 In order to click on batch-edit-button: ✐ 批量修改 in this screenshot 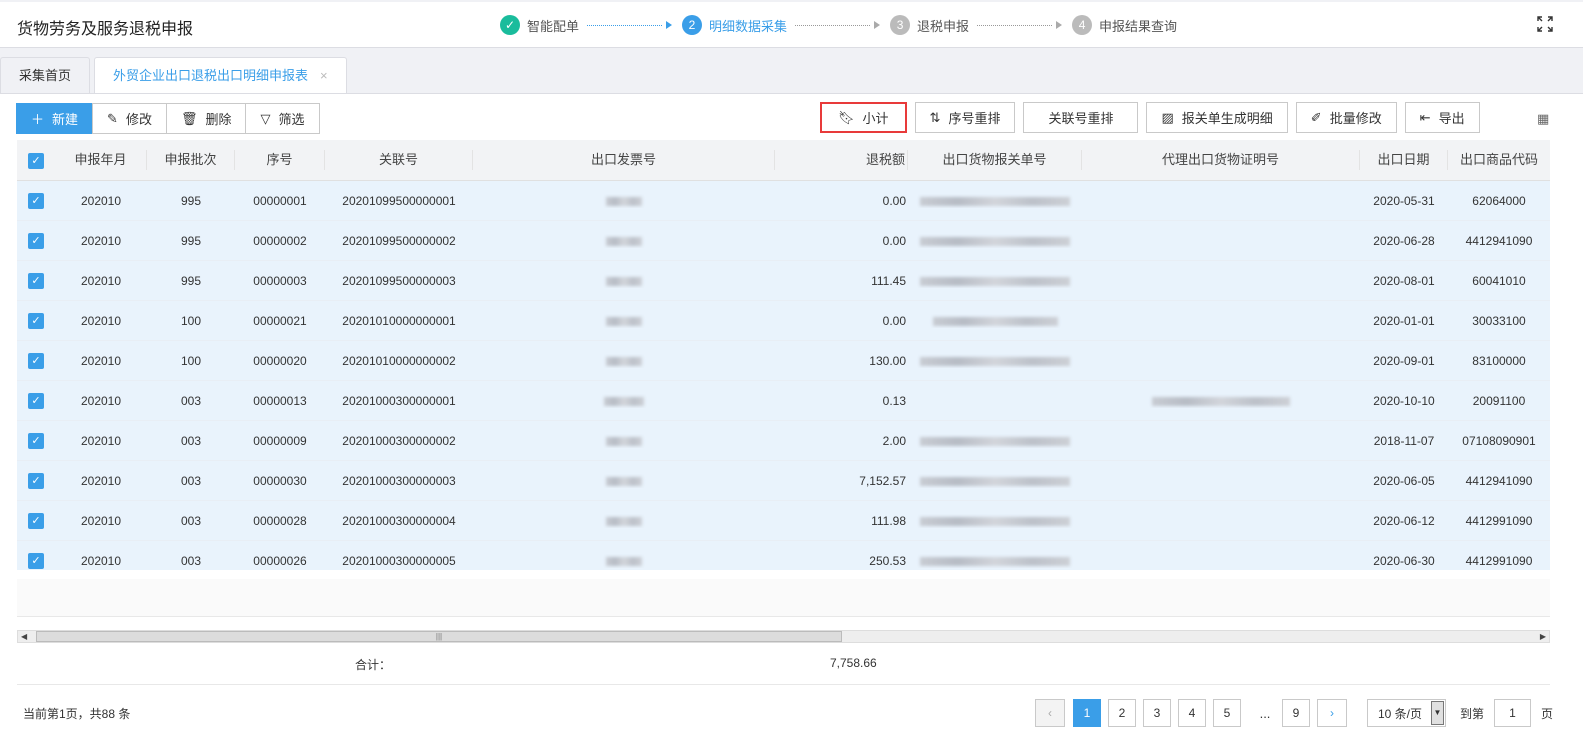, I will do `click(1346, 117)`.